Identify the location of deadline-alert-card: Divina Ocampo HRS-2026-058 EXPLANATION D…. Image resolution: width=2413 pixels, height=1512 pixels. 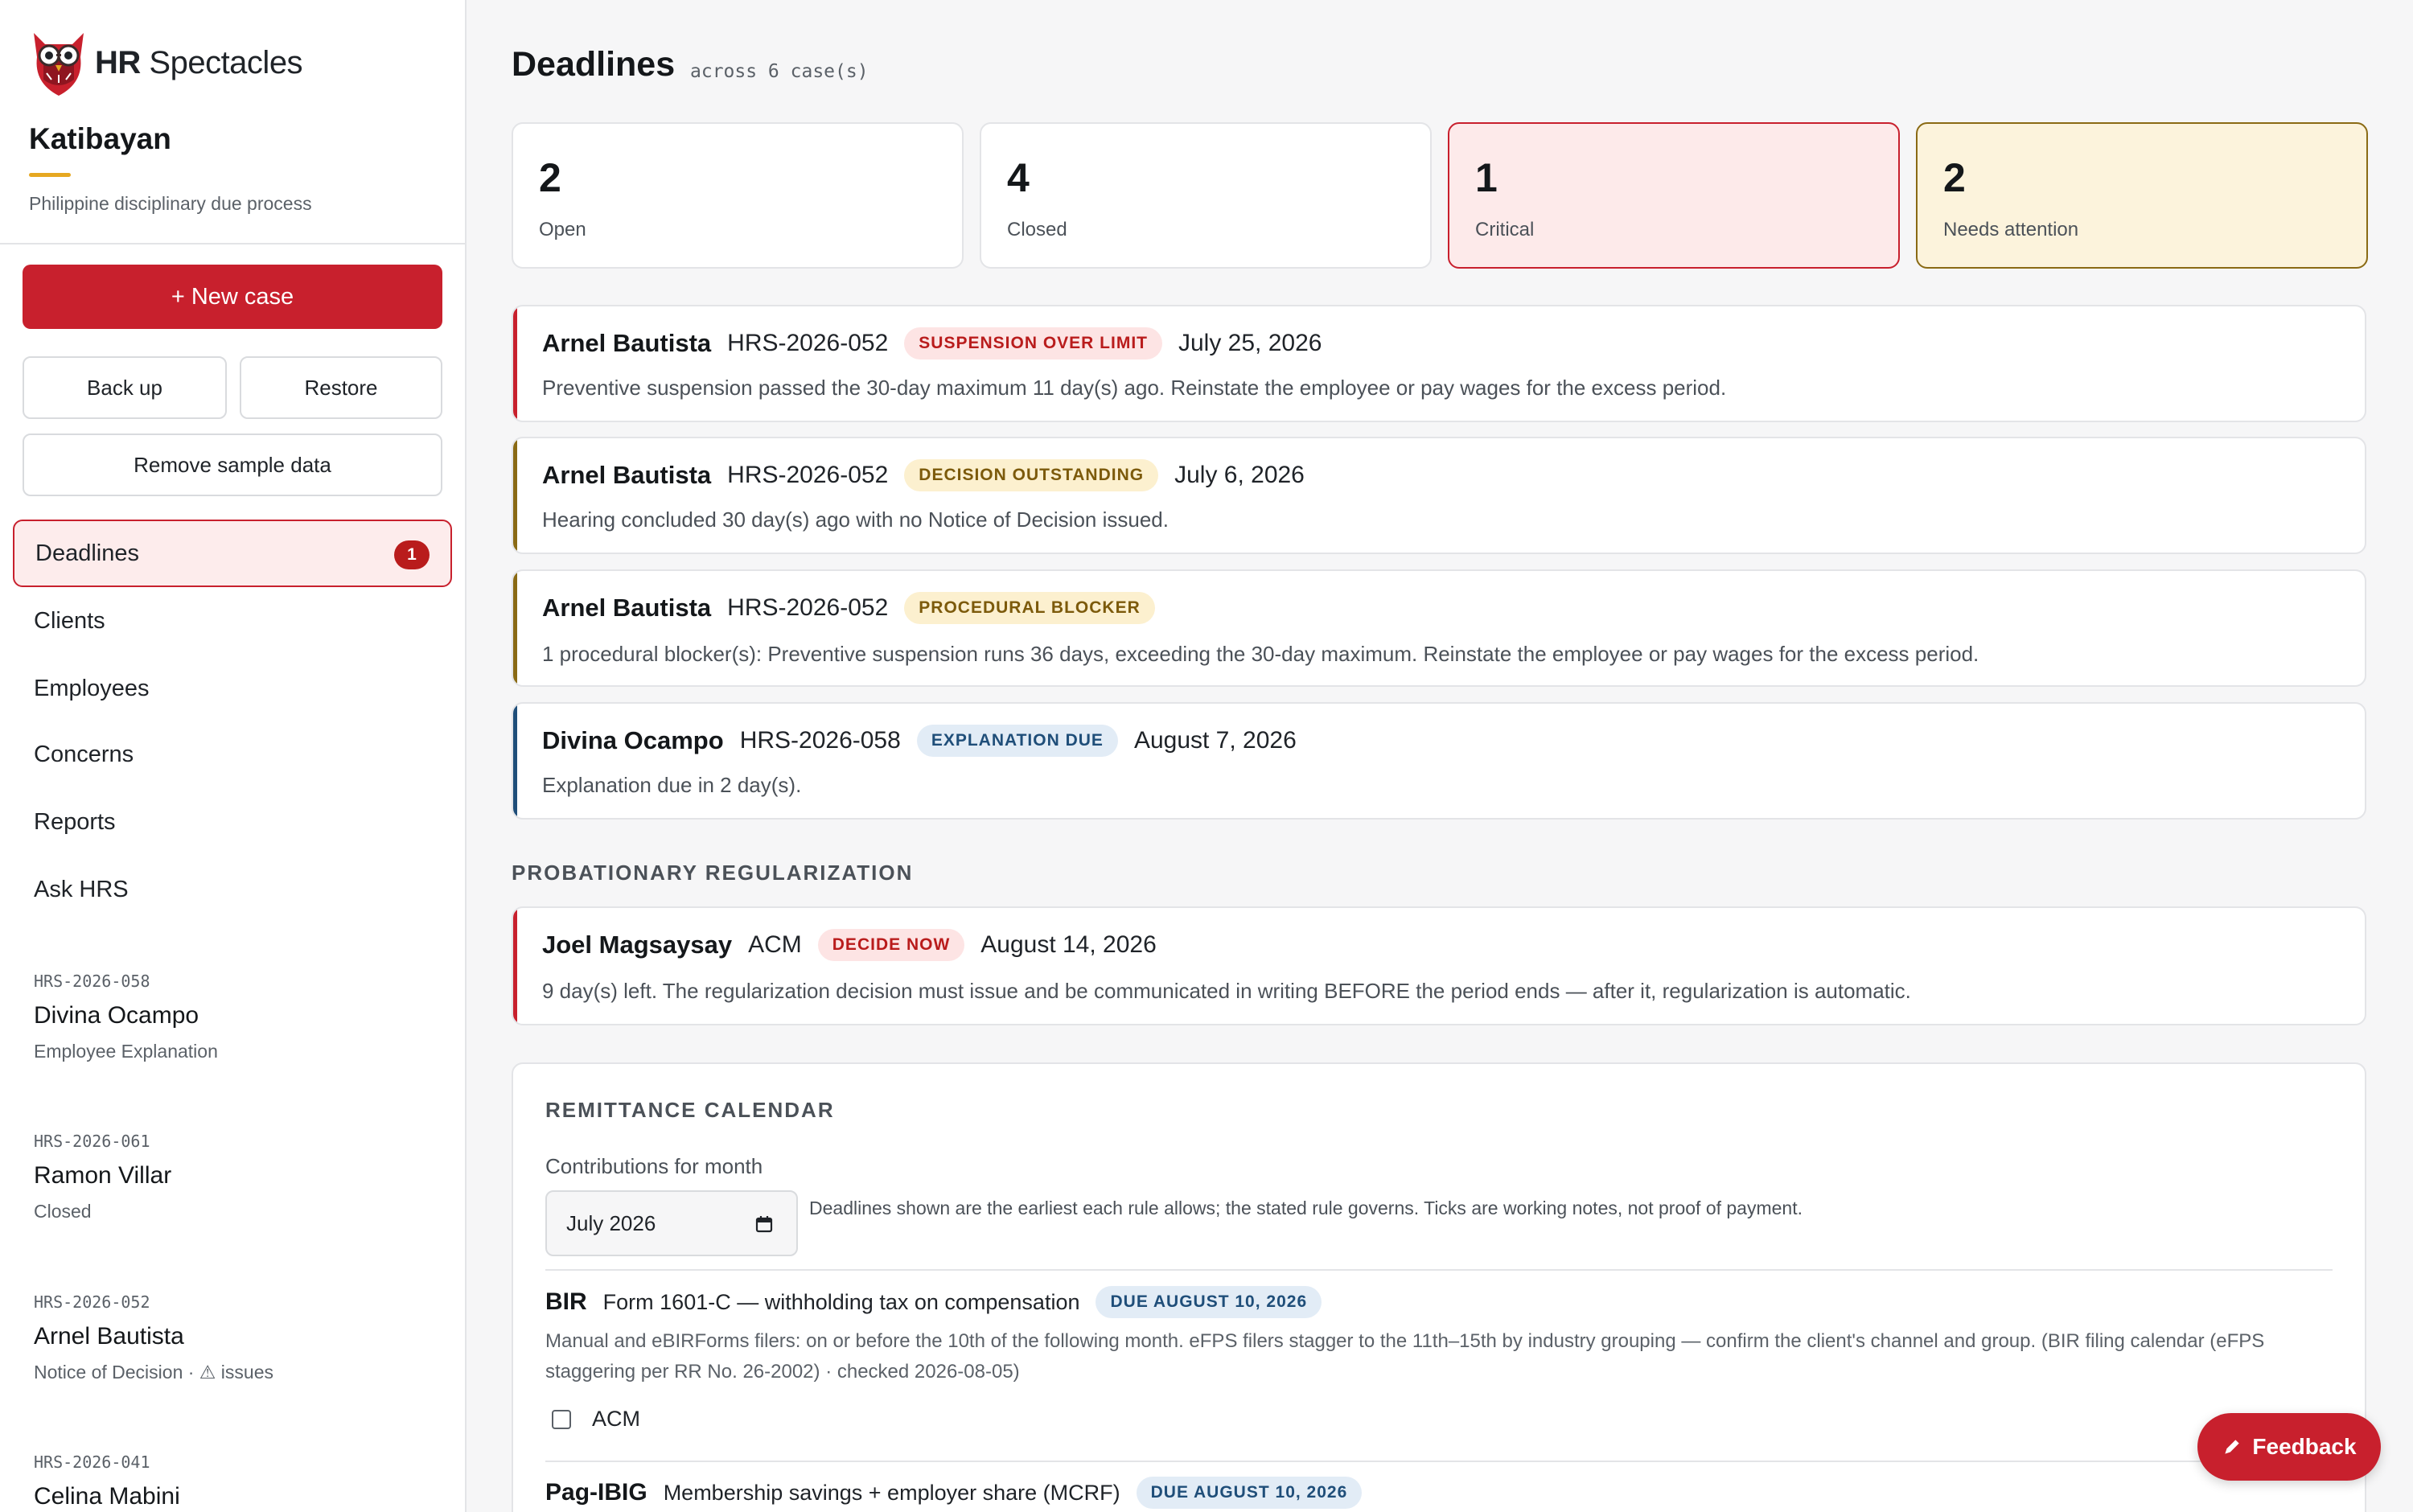
(1439, 761).